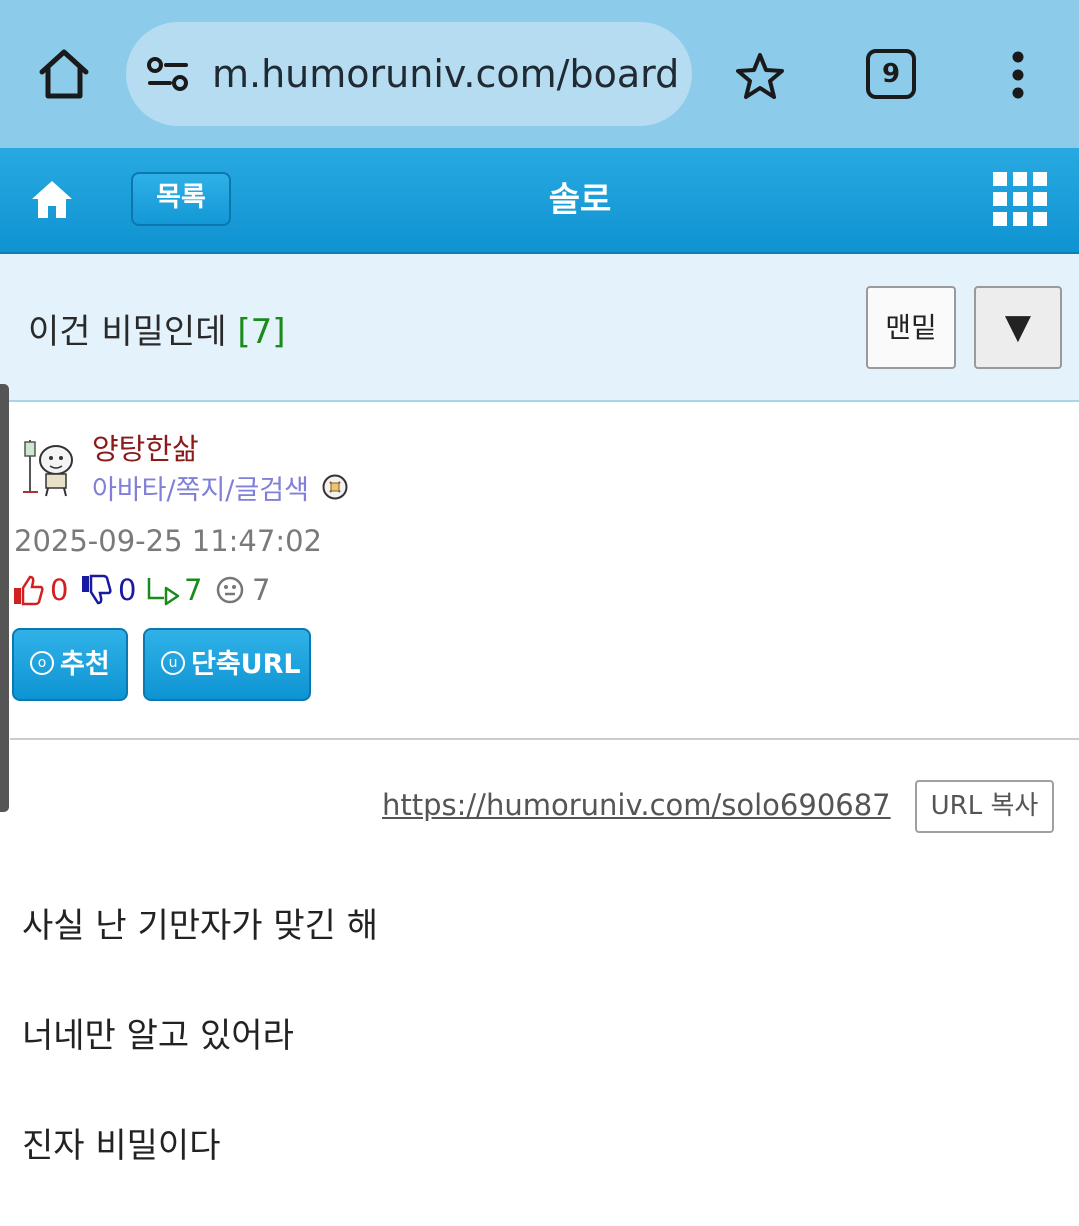 This screenshot has height=1226, width=1079. What do you see at coordinates (539, 328) in the screenshot?
I see `post-title-bar: 이건 비밀인데 [7] 맨밑 ▼` at bounding box center [539, 328].